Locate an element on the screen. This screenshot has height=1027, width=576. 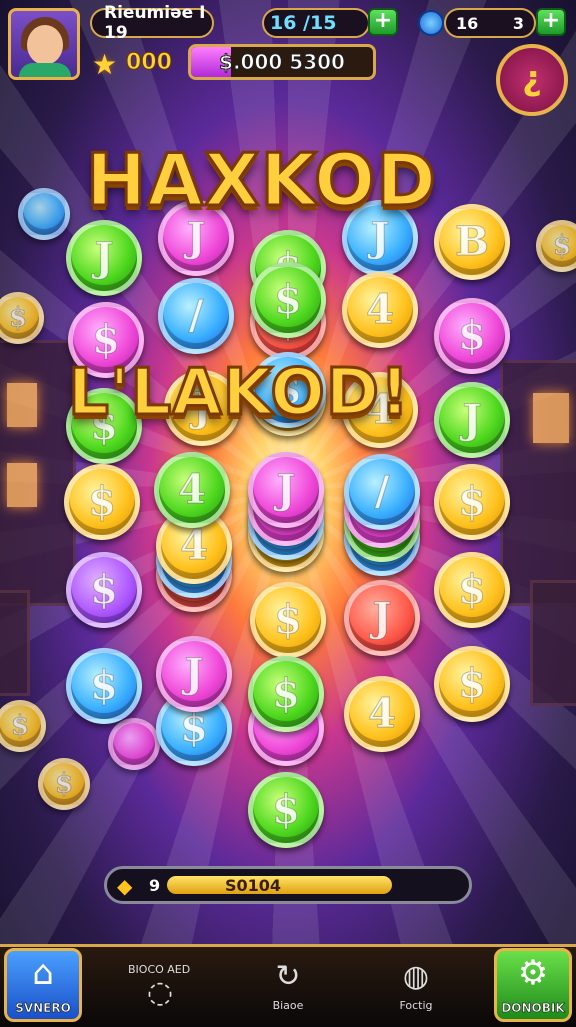
gem-value: 3 is located at coordinates (518, 23).